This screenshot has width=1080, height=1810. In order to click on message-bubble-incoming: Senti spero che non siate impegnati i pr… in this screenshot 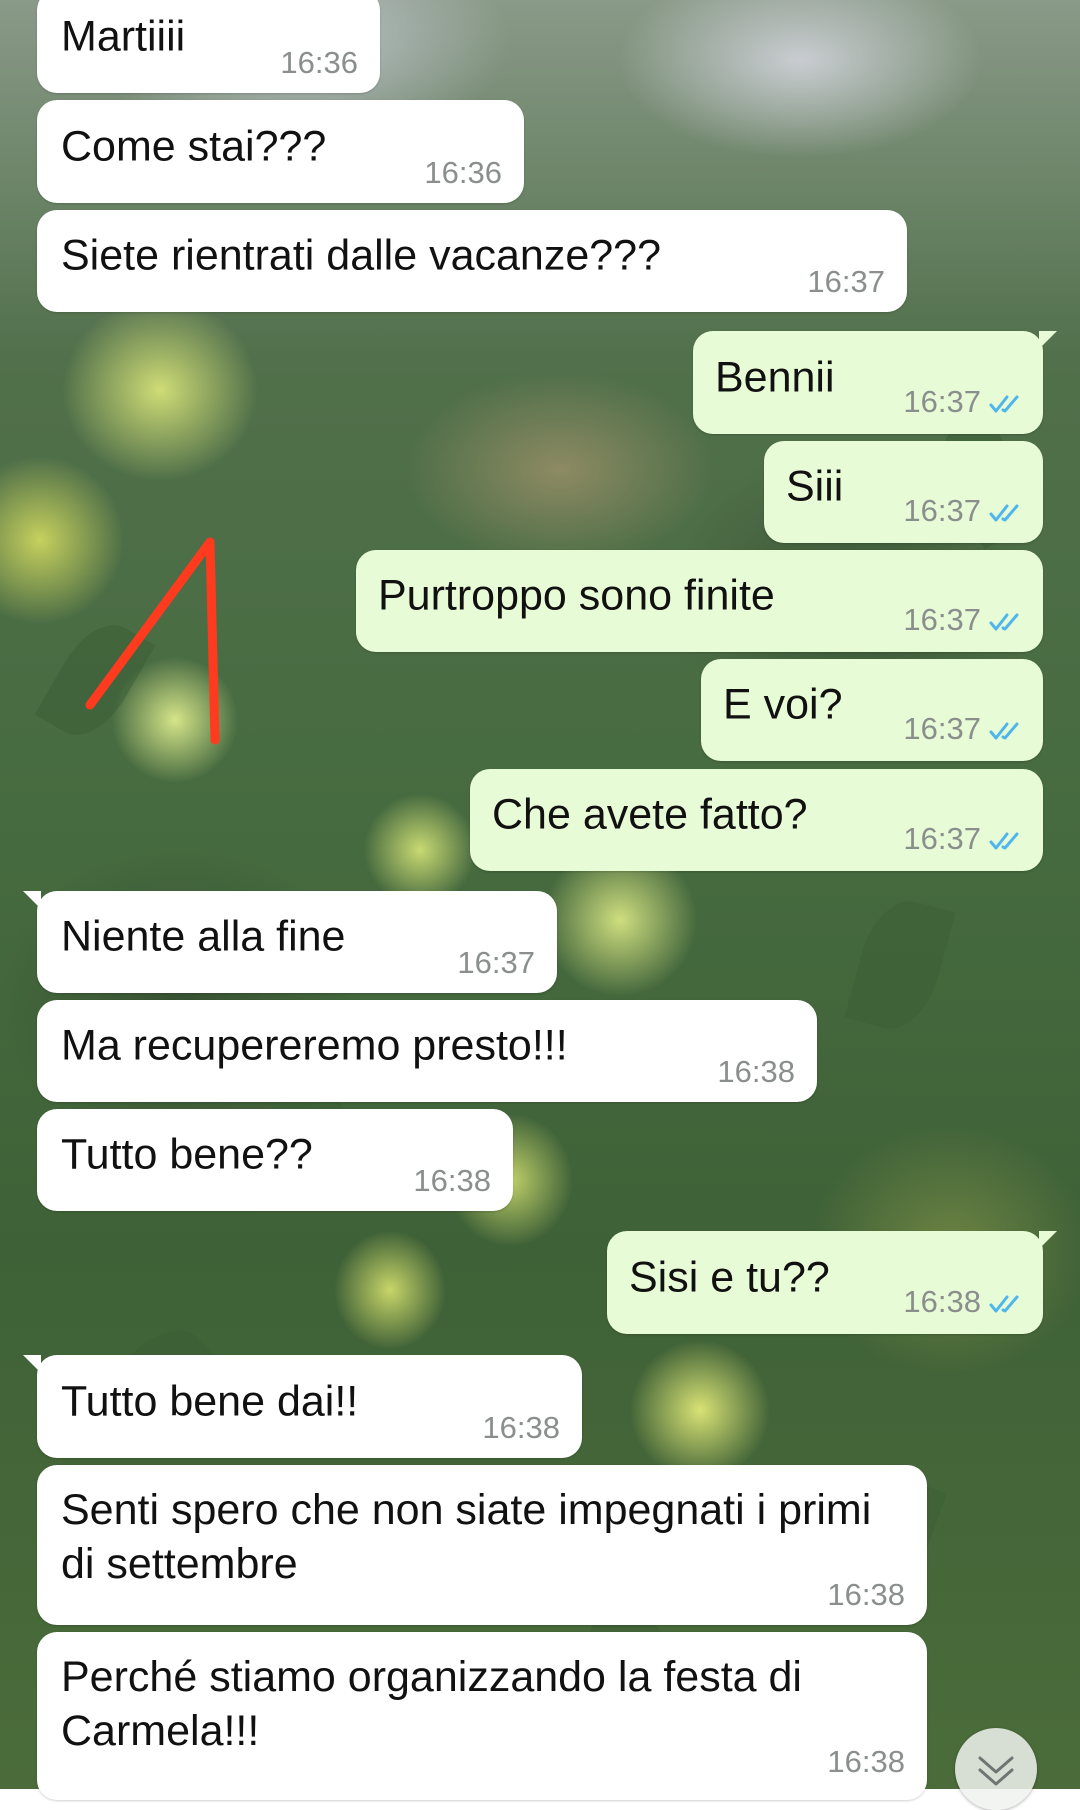, I will do `click(482, 1545)`.